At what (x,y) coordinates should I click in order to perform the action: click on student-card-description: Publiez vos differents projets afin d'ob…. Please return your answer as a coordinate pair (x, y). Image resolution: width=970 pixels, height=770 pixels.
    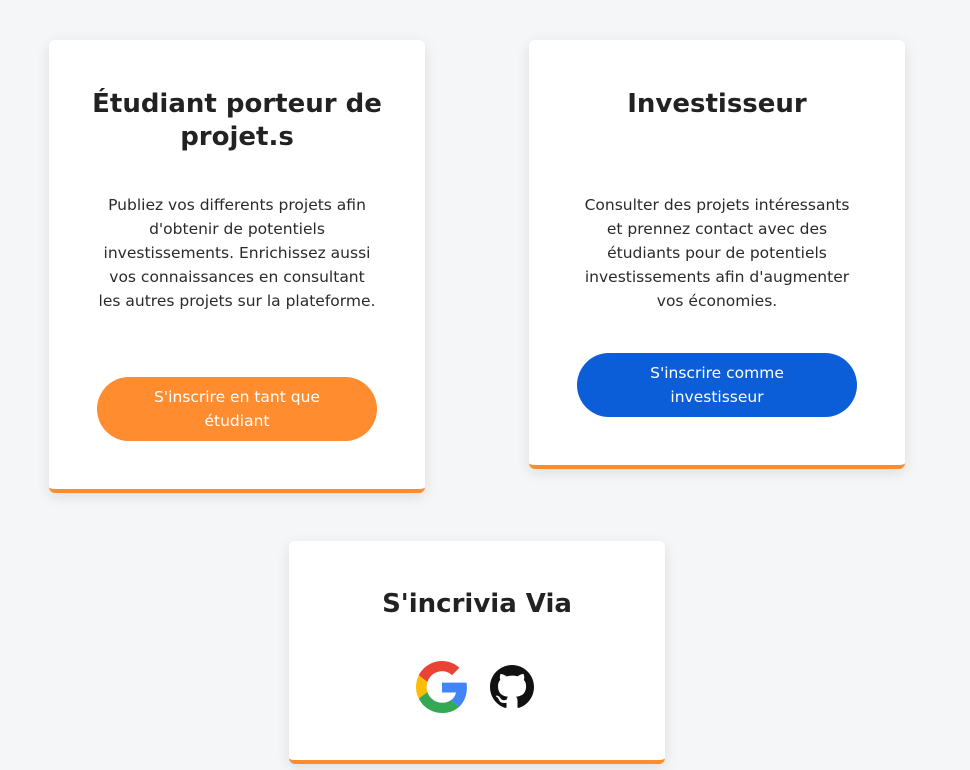
    Looking at the image, I should click on (237, 253).